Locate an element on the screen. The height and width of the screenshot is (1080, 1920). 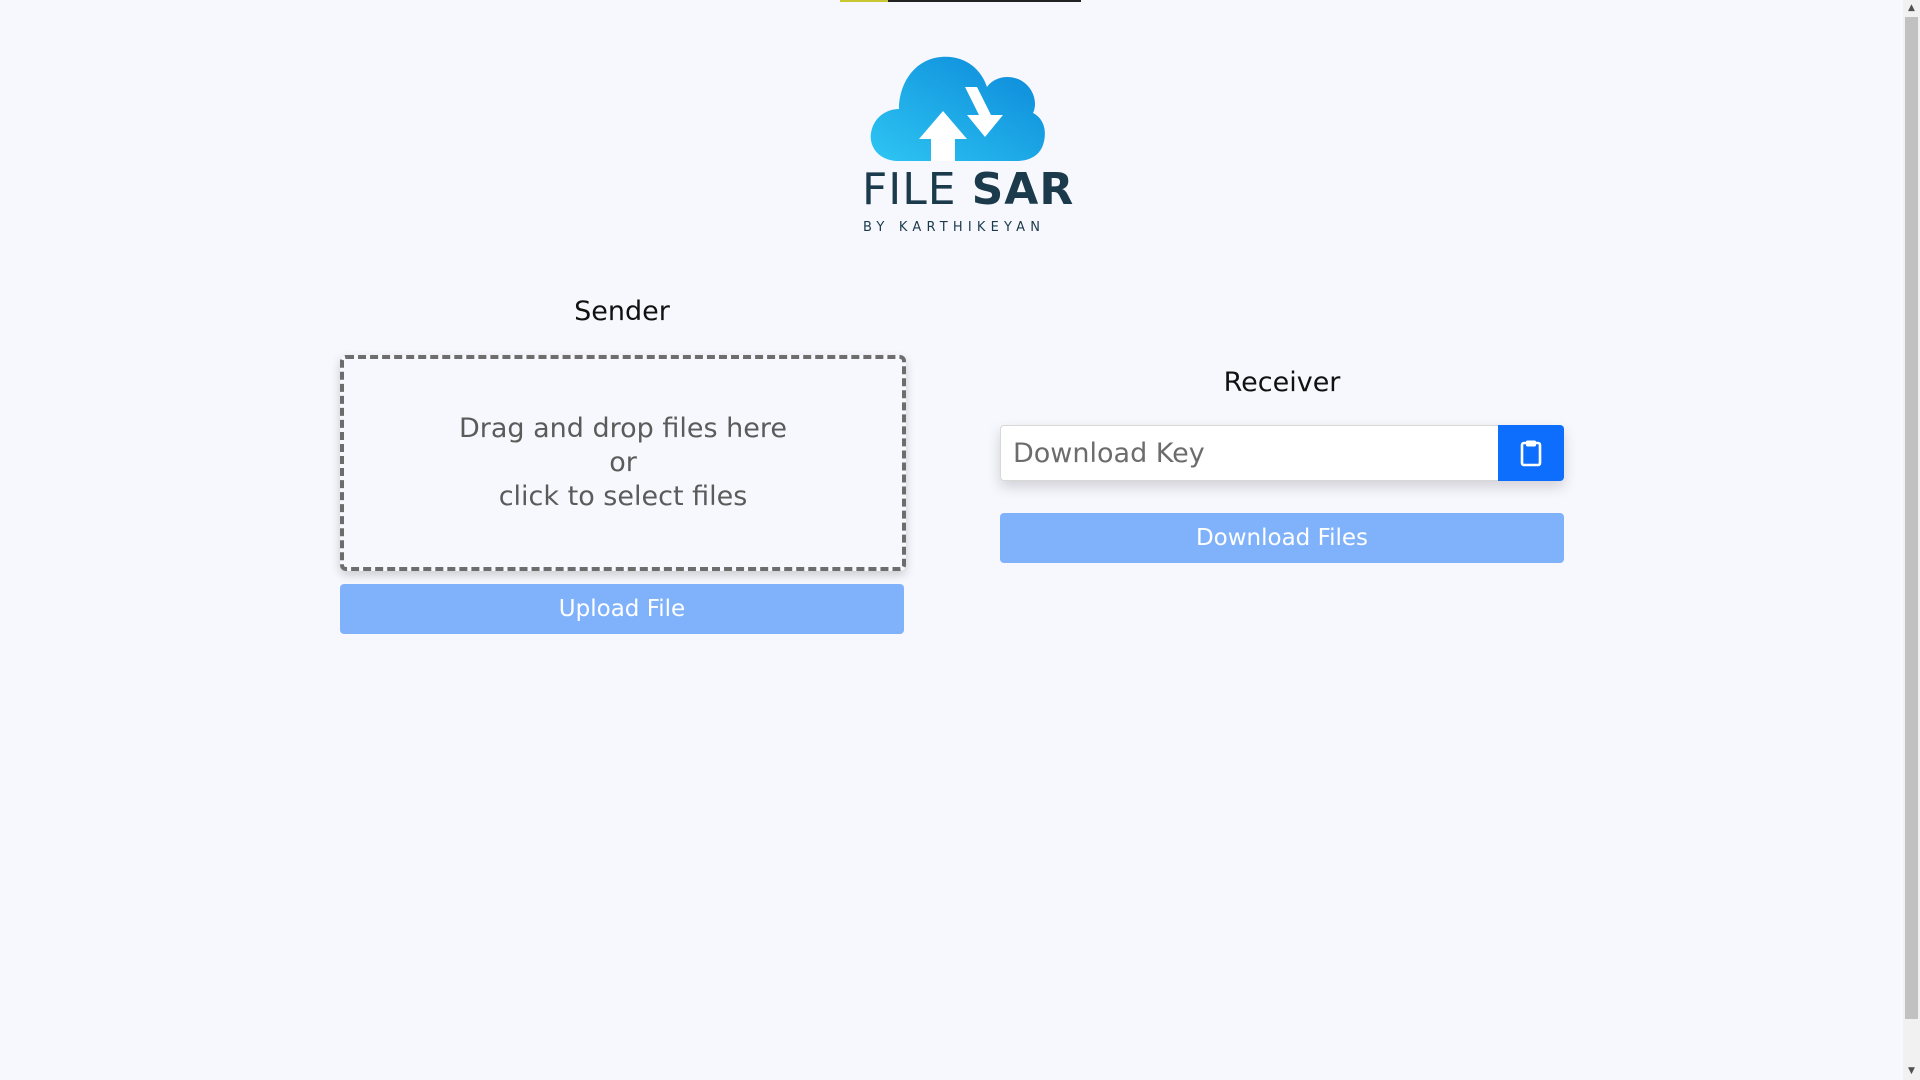
brand-name: FILE SAR is located at coordinates (968, 190).